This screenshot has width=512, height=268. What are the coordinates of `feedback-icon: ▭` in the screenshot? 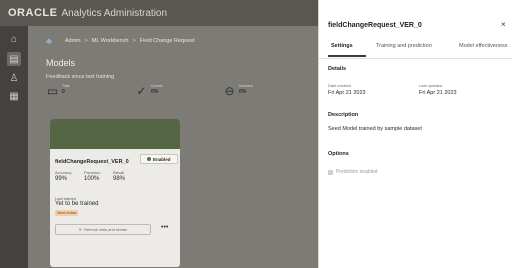 It's located at (52, 90).